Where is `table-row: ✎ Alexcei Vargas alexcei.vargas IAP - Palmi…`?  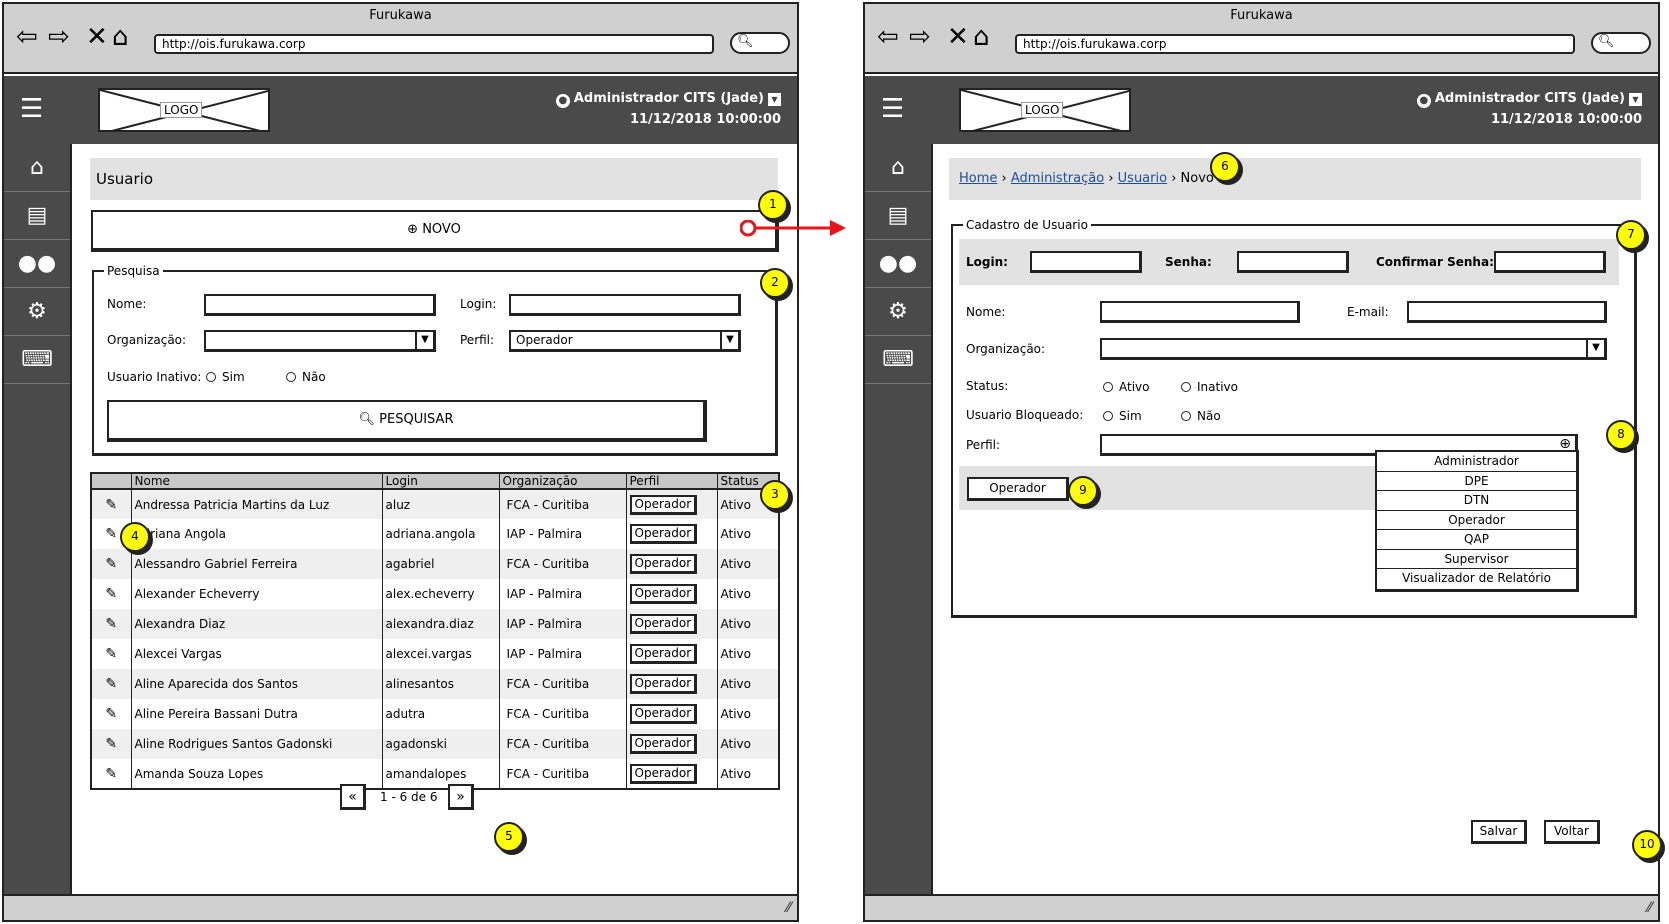
table-row: ✎ Alexcei Vargas alexcei.vargas IAP - Palmi… is located at coordinates (435, 654).